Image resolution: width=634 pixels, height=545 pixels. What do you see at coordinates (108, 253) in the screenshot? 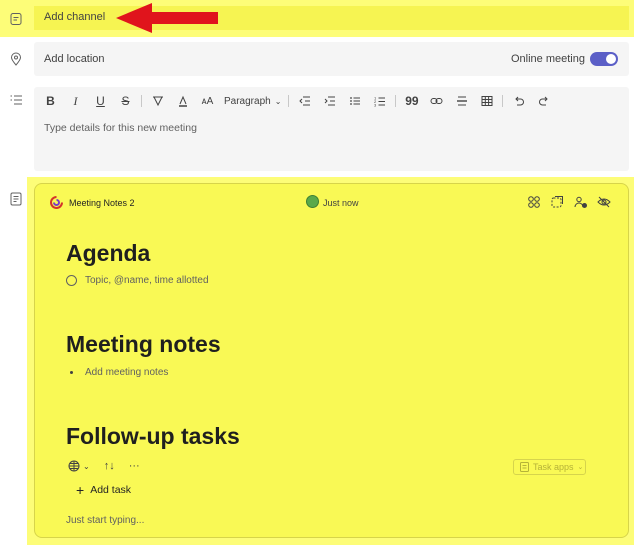
I see `agenda-heading: Agenda` at bounding box center [108, 253].